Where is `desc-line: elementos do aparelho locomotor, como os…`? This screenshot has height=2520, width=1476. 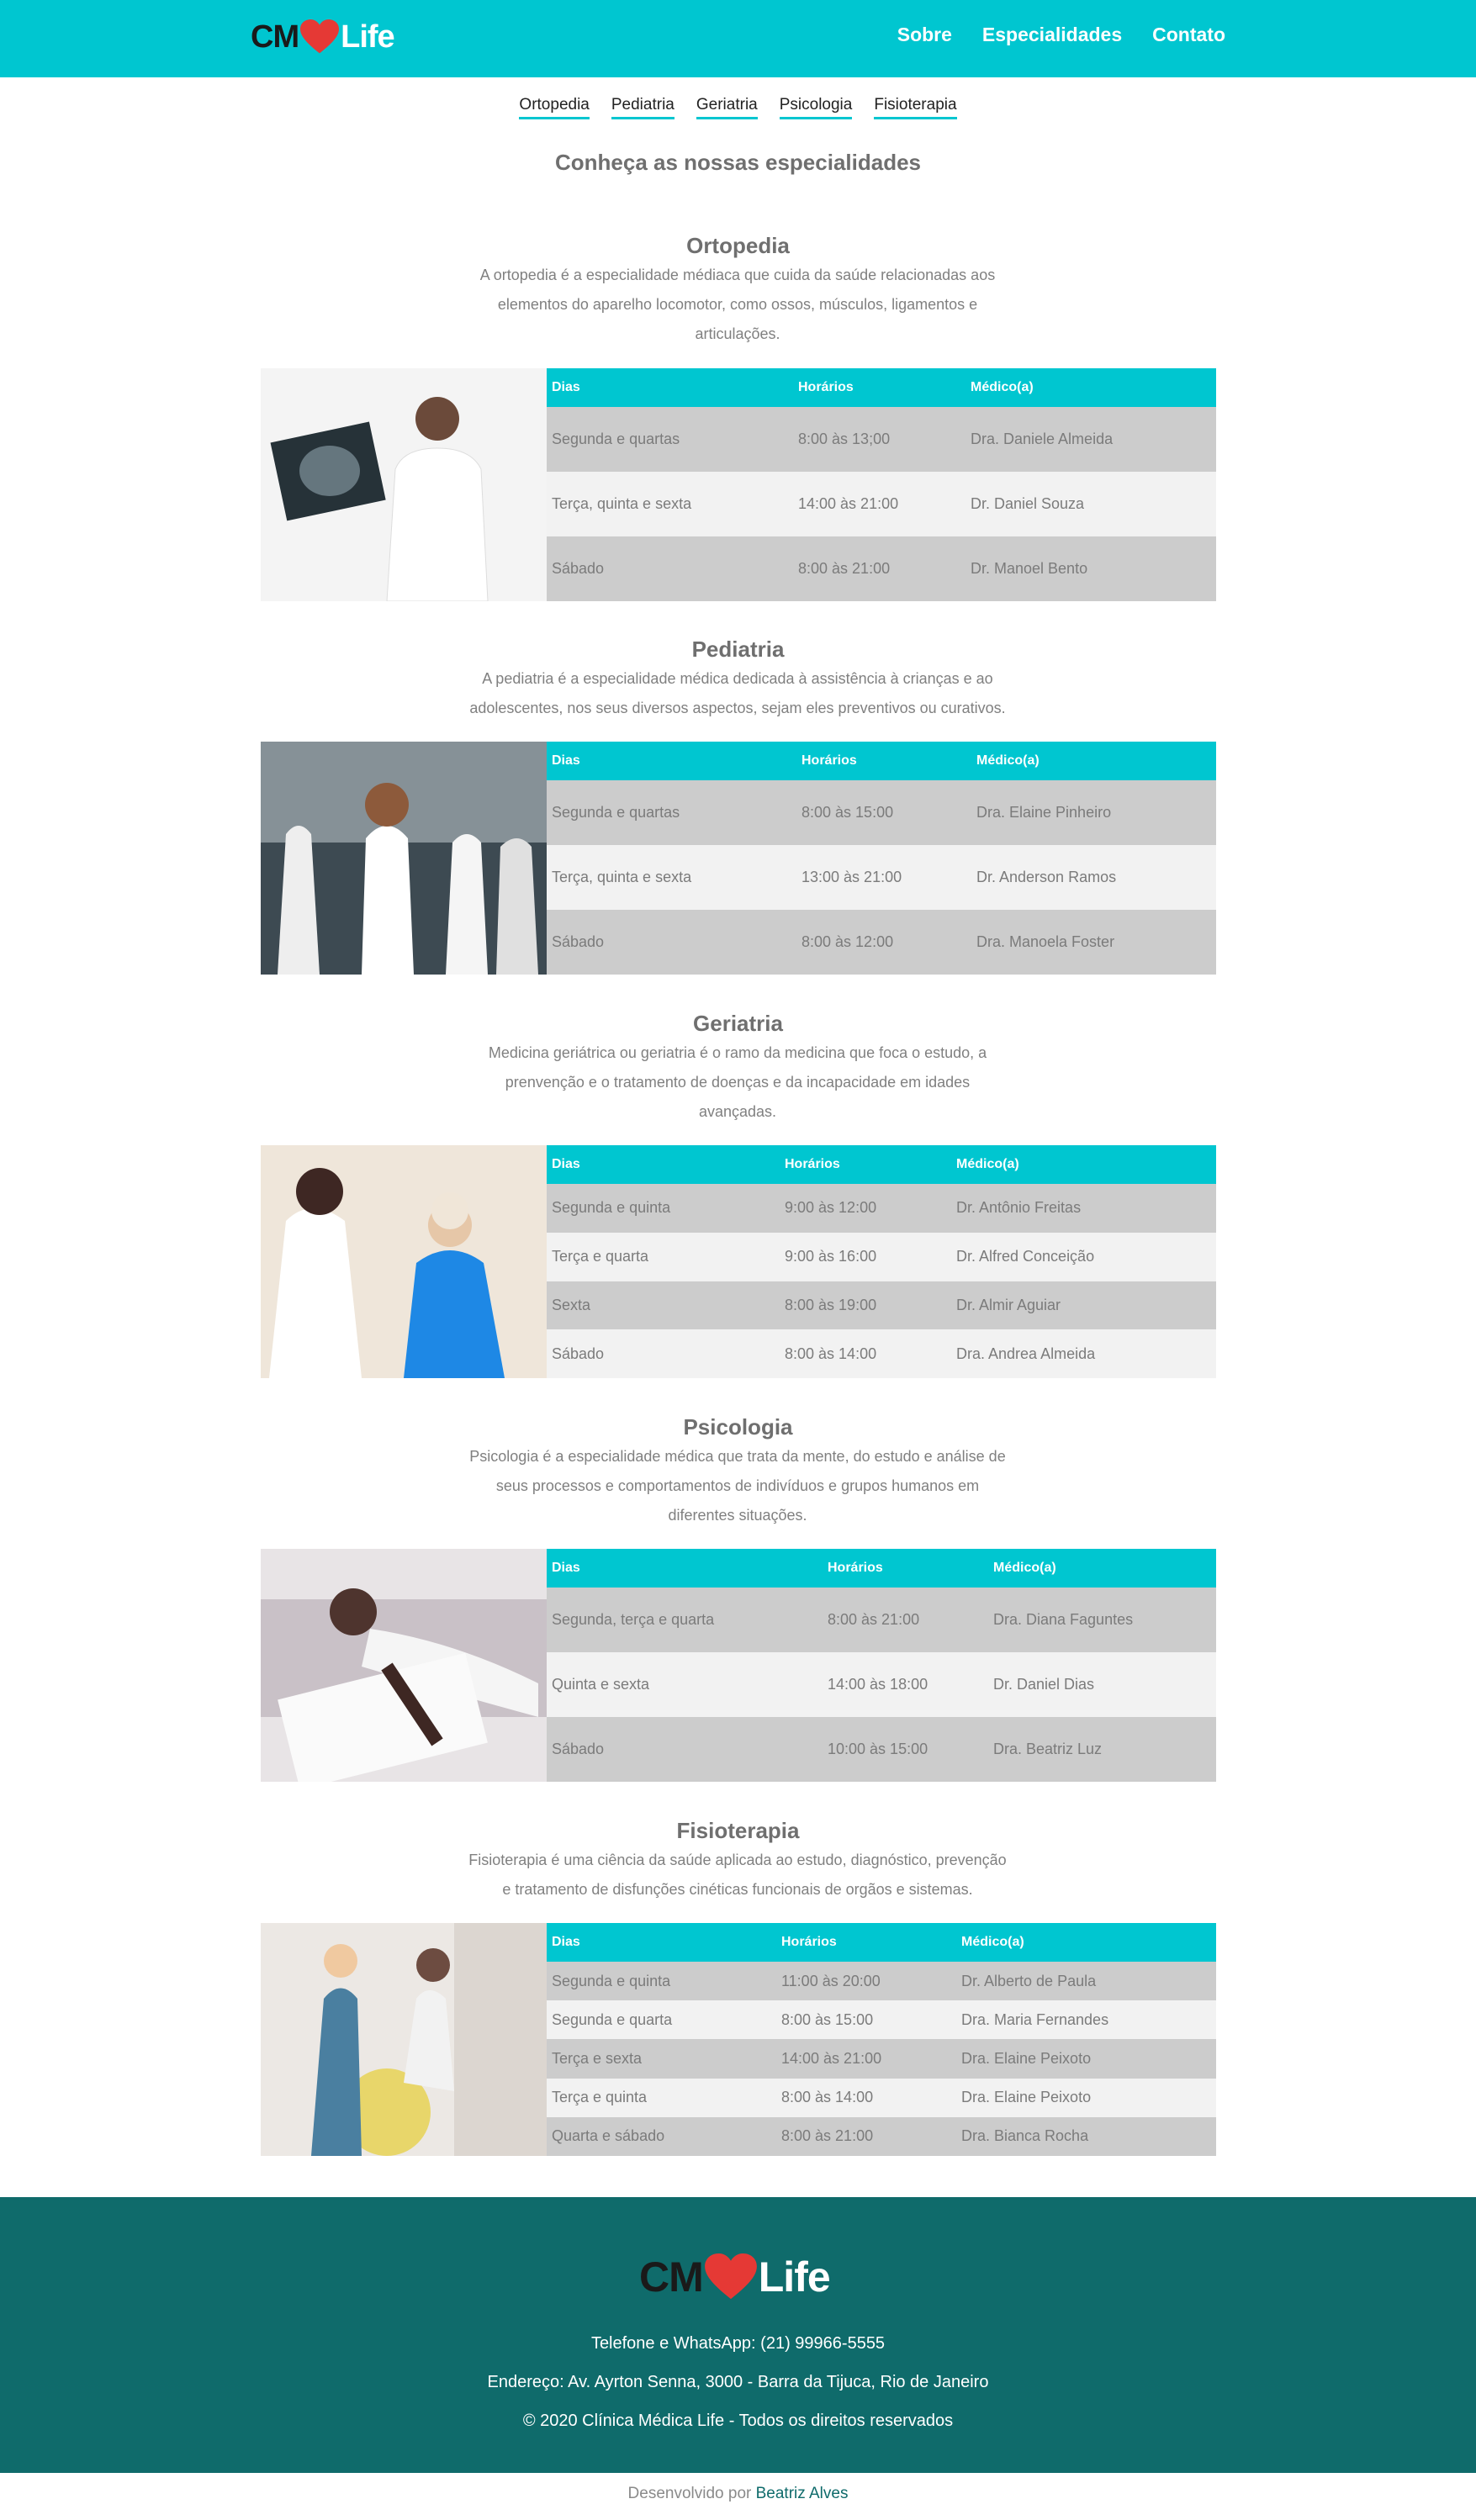 desc-line: elementos do aparelho locomotor, como os… is located at coordinates (737, 304).